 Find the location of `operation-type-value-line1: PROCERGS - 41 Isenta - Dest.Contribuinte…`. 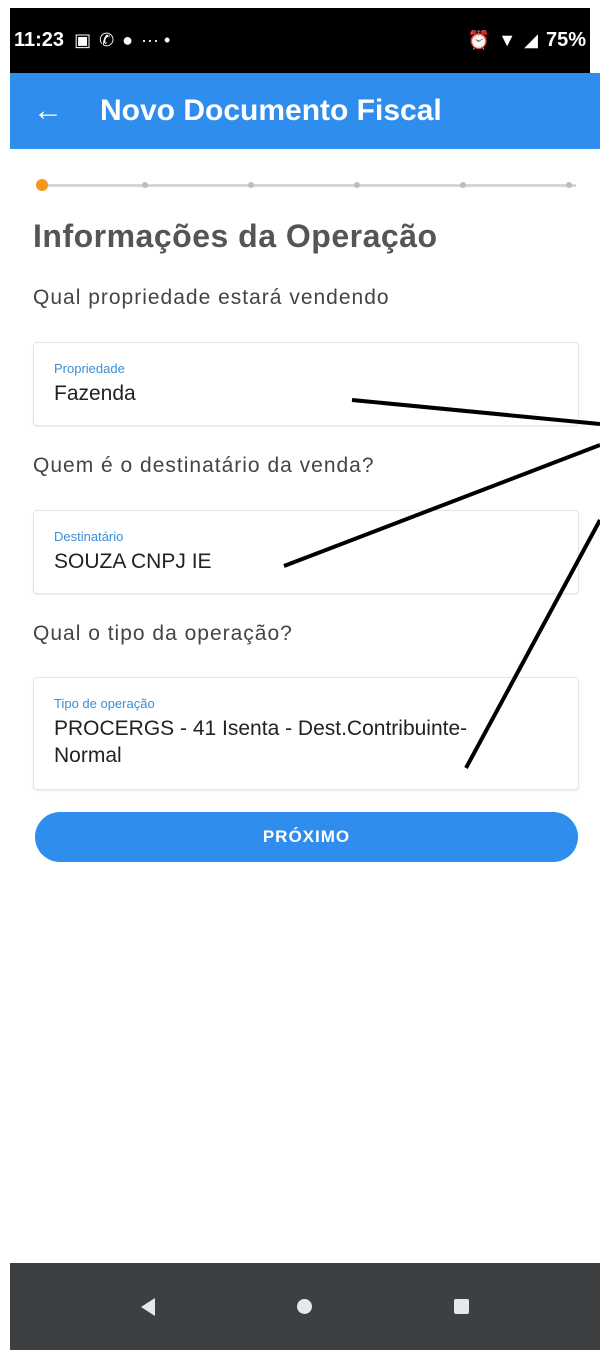

operation-type-value-line1: PROCERGS - 41 Isenta - Dest.Contribuinte… is located at coordinates (261, 728).